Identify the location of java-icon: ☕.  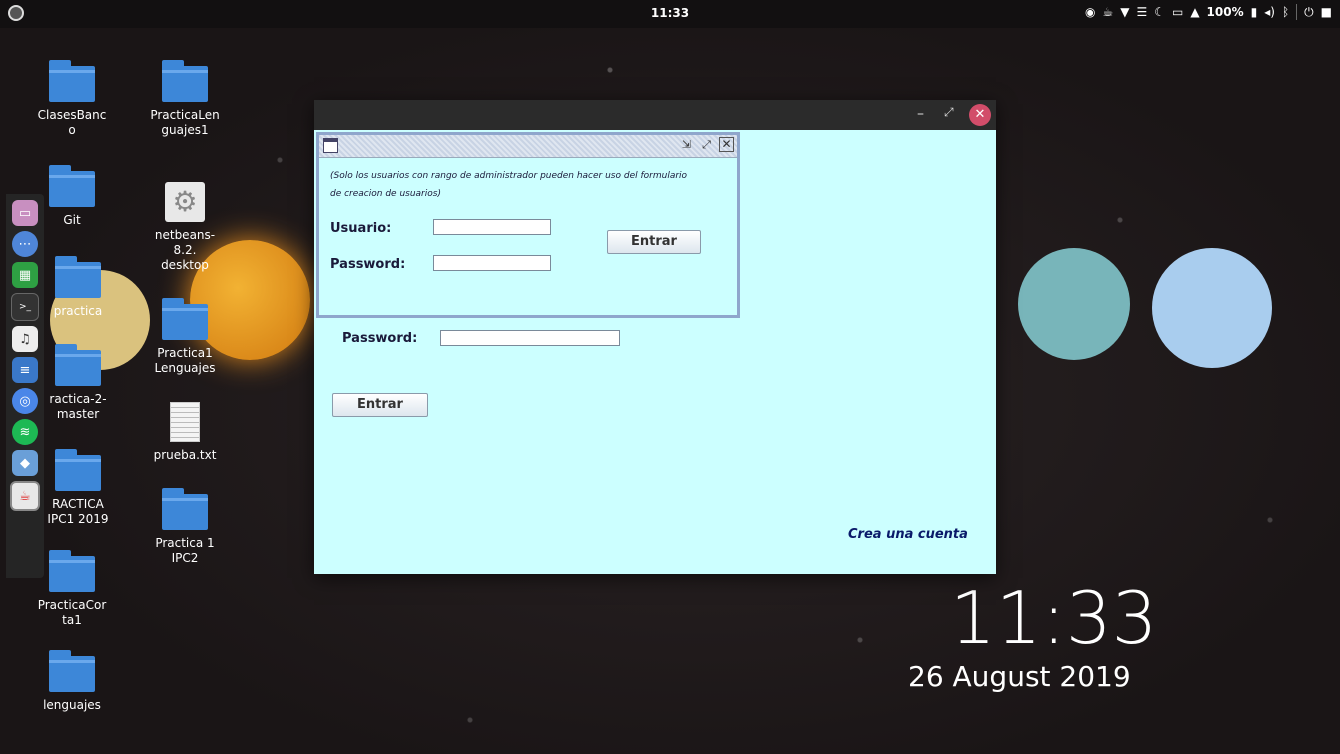
(25, 496).